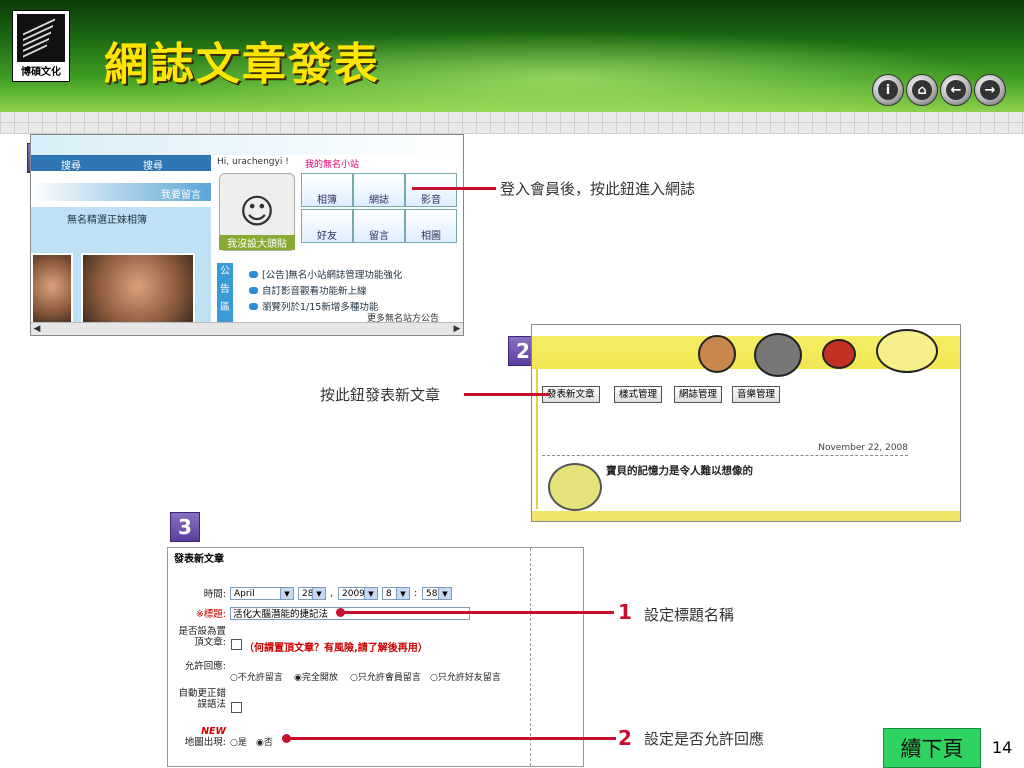 The image size is (1024, 768). I want to click on s1-avatar-label: 我沒設大頭貼, so click(257, 242).